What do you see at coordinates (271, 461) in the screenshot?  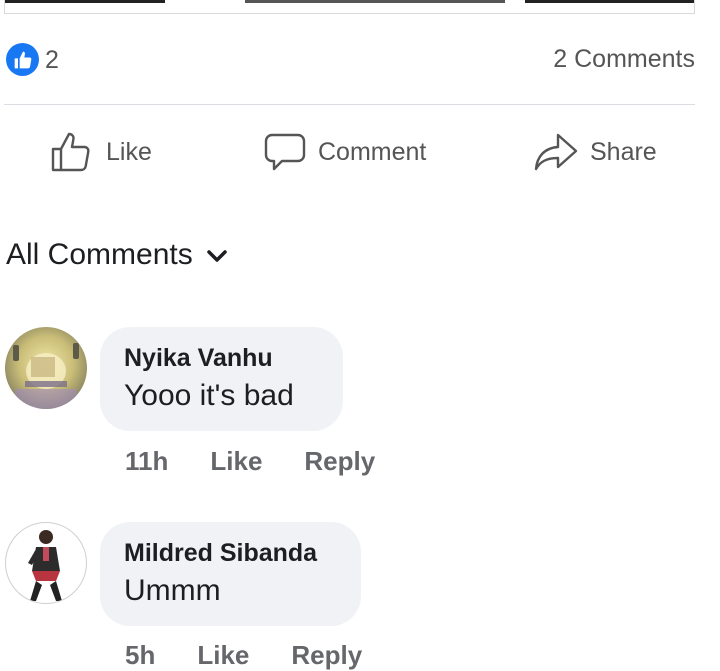 I see `comment-actions: 11h Like Reply` at bounding box center [271, 461].